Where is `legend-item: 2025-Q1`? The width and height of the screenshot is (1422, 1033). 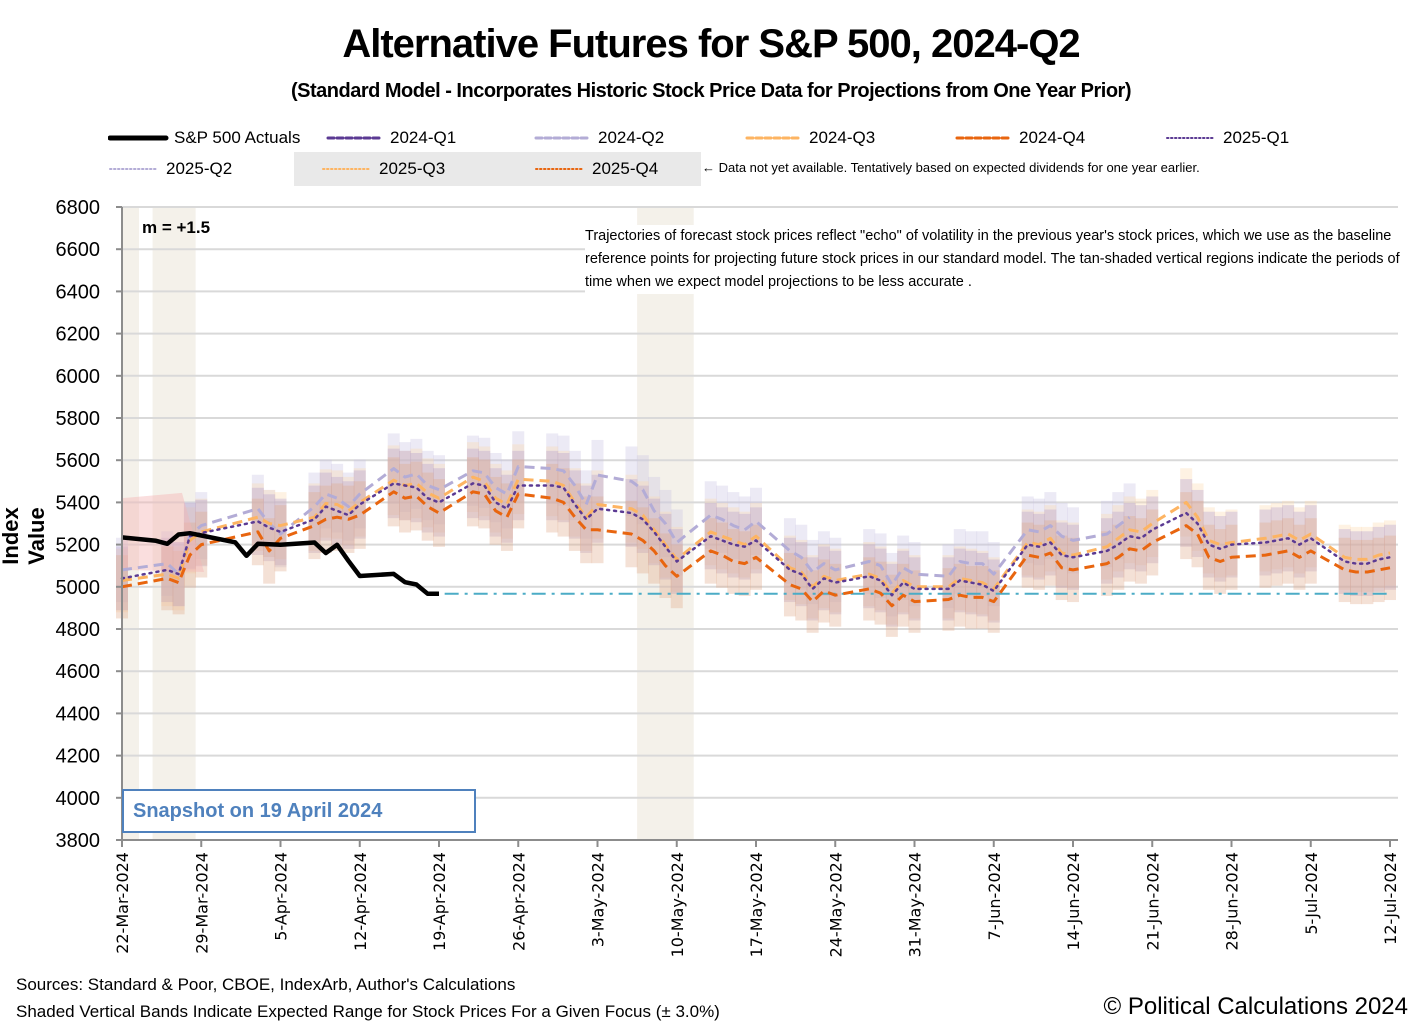
legend-item: 2025-Q1 is located at coordinates (1227, 138).